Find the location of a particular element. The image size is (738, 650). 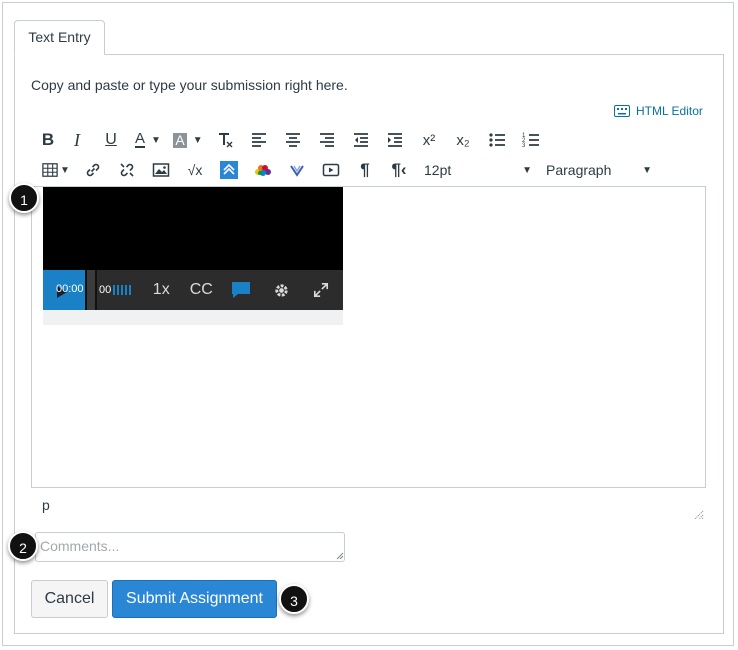

html-editor-link: HTML Editor is located at coordinates (658, 111).